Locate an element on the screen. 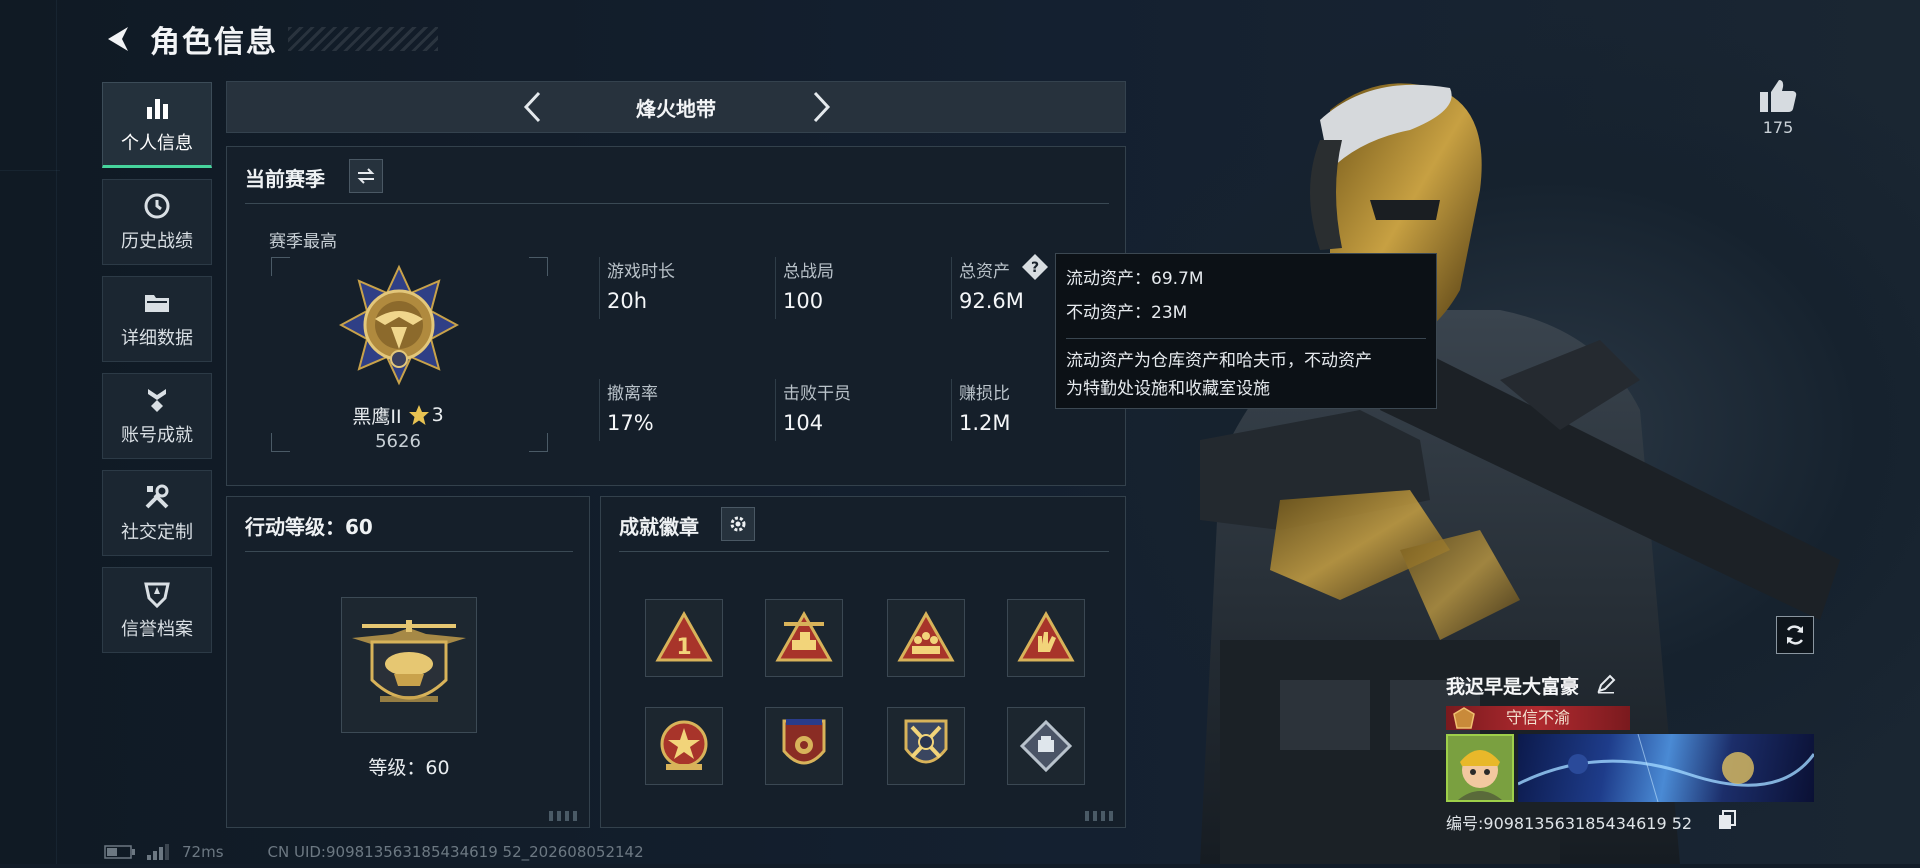 This screenshot has width=1920, height=868. back-arrow-icon is located at coordinates (118, 39).